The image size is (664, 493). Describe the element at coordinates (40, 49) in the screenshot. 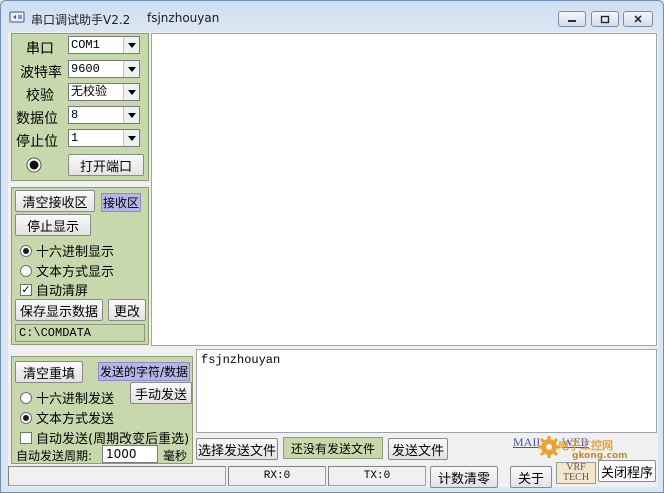

I see `port-label: 串口` at that location.